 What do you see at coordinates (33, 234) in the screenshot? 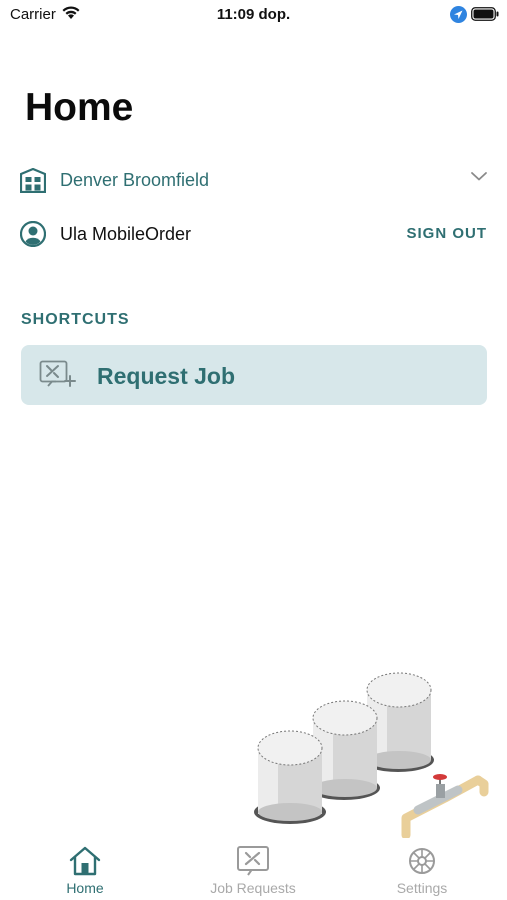
I see `user-avatar-icon` at bounding box center [33, 234].